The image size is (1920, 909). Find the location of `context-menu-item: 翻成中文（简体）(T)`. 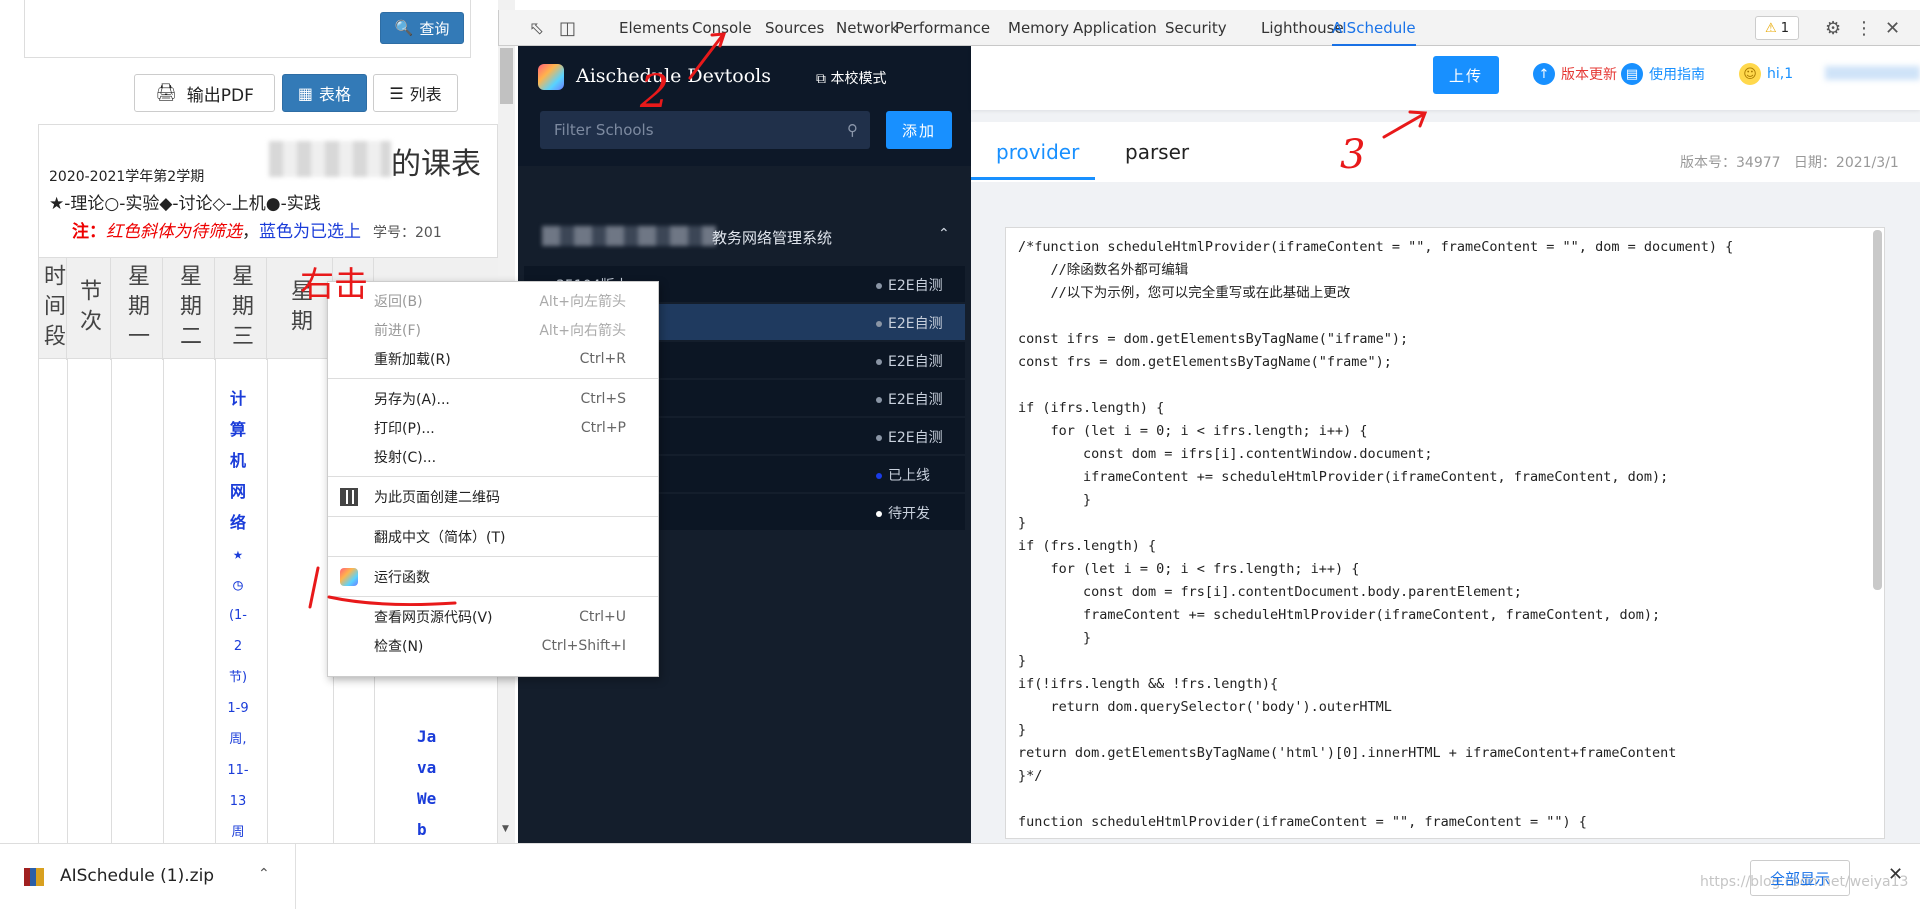

context-menu-item: 翻成中文（简体）(T) is located at coordinates (493, 536).